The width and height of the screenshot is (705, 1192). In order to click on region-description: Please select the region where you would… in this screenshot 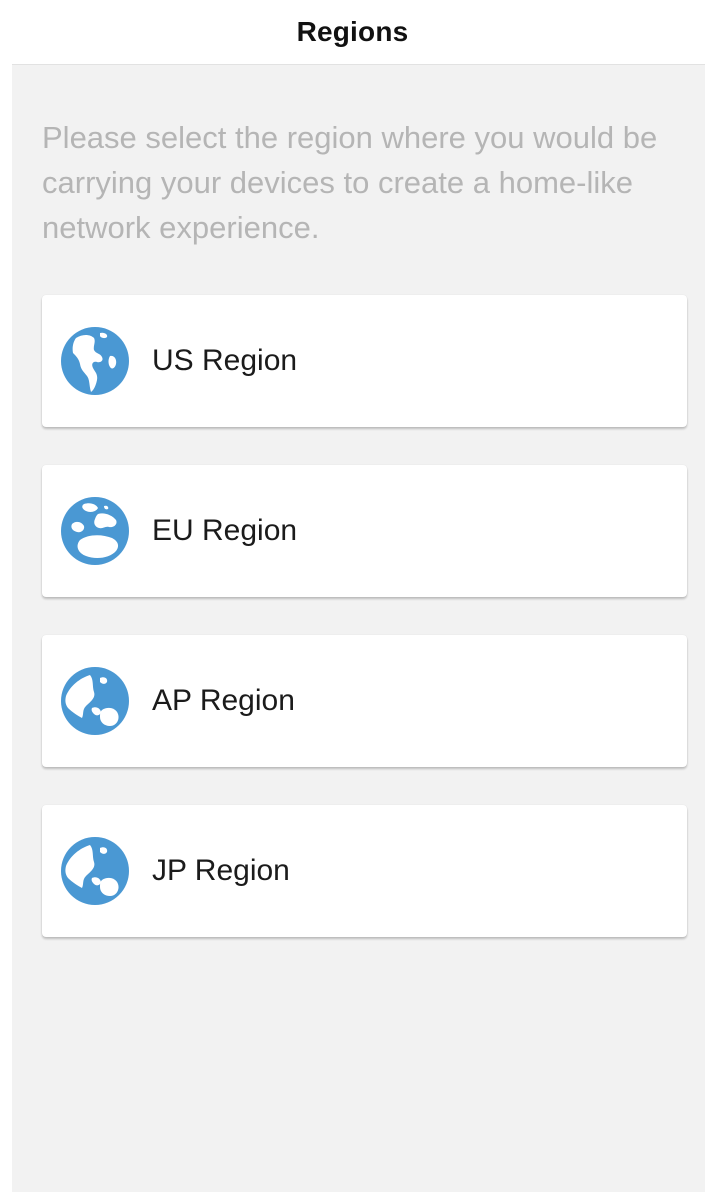, I will do `click(350, 182)`.